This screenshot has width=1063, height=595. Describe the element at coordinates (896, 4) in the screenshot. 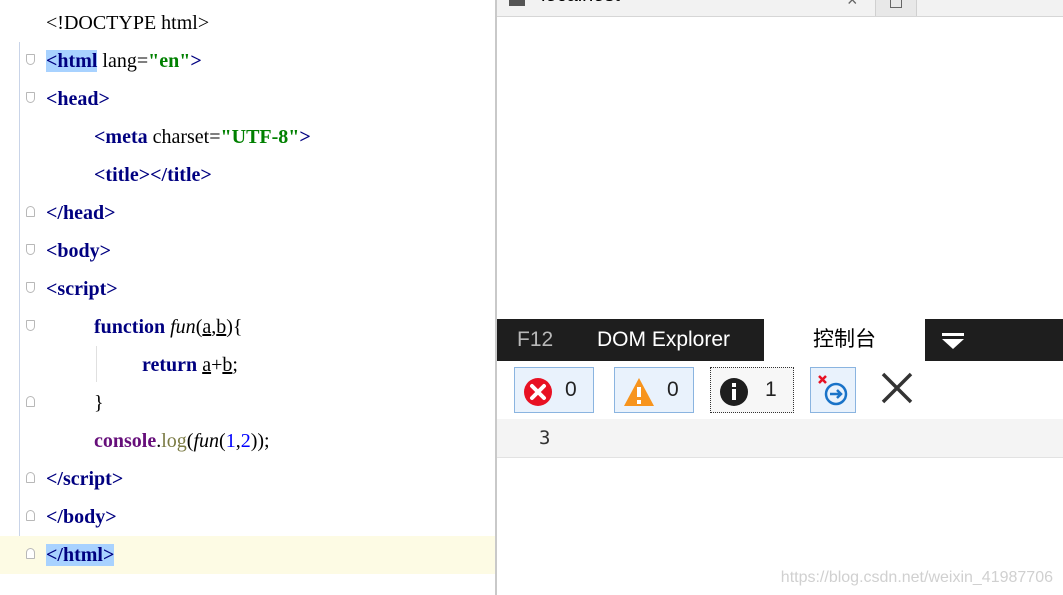

I see `new-tab-icon` at that location.